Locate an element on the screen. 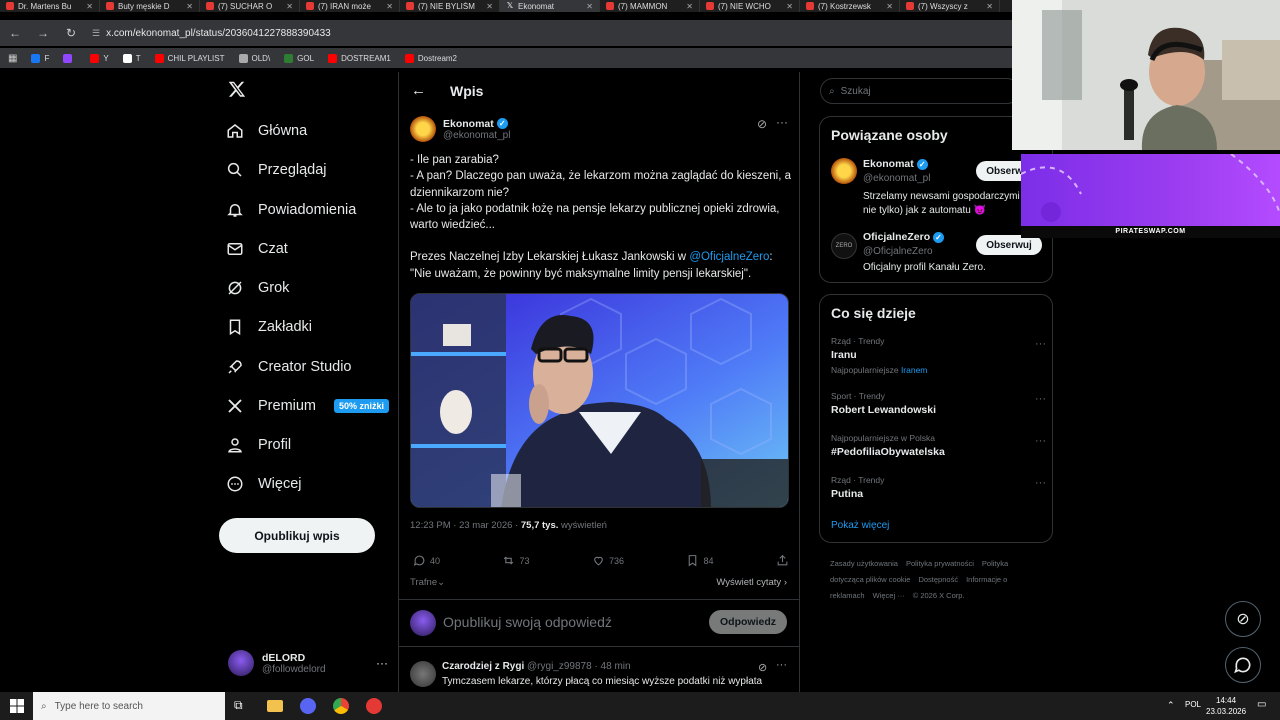  bookmark-item: Dostream2 is located at coordinates (430, 58).